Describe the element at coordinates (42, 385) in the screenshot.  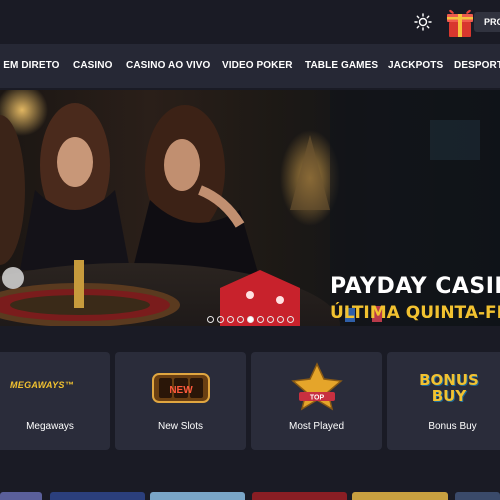
I see `megaways-logo-icon: MEGAWAYS™` at that location.